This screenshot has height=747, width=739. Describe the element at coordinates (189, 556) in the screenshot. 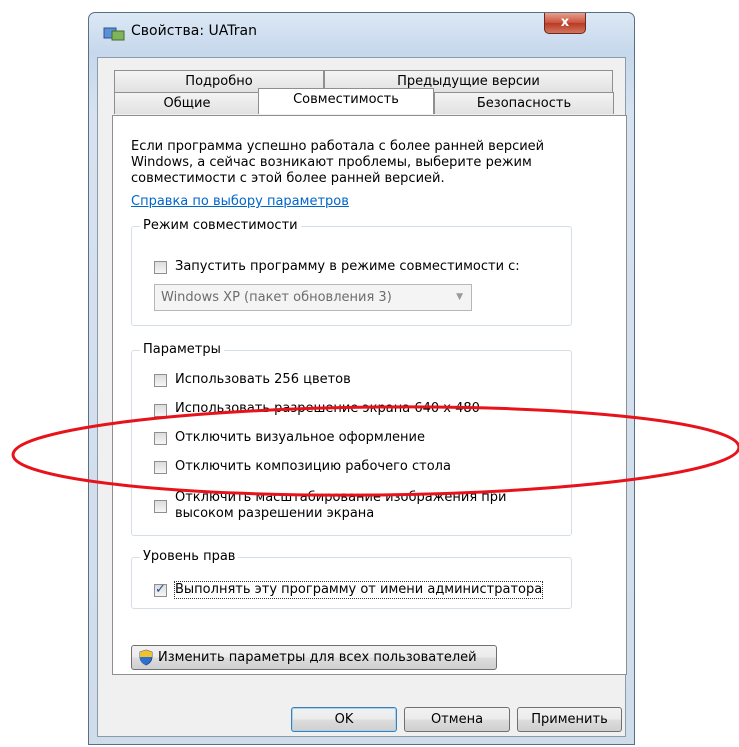

I see `privilege-title: Уровень прав` at that location.